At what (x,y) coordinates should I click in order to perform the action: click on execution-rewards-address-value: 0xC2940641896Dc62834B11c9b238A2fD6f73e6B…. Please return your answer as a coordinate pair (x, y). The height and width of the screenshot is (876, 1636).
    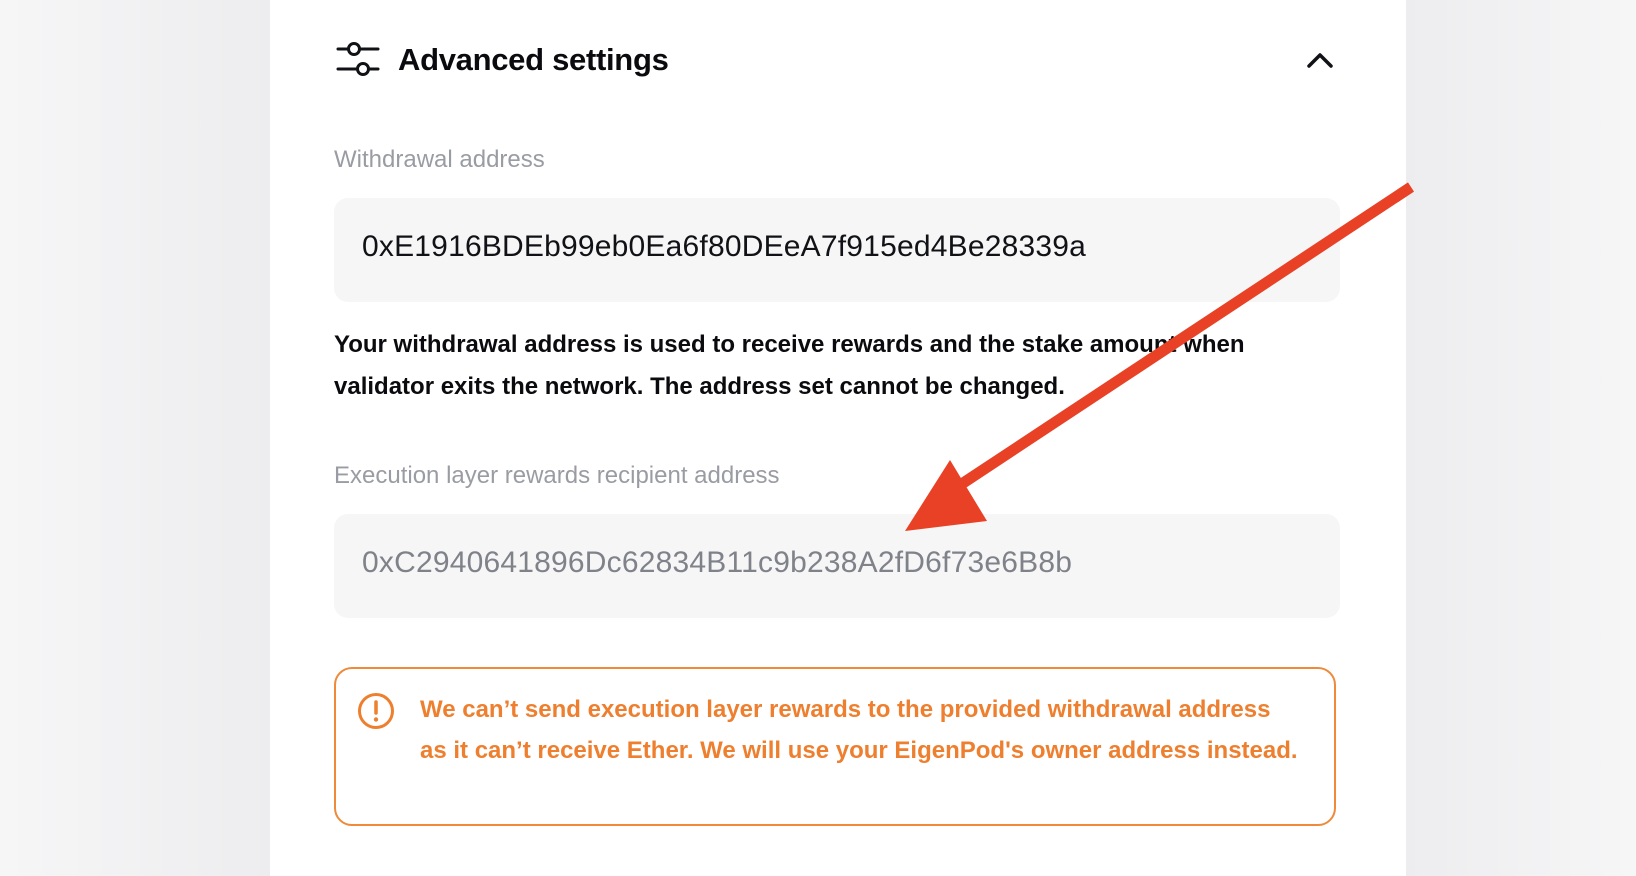
    Looking at the image, I should click on (717, 562).